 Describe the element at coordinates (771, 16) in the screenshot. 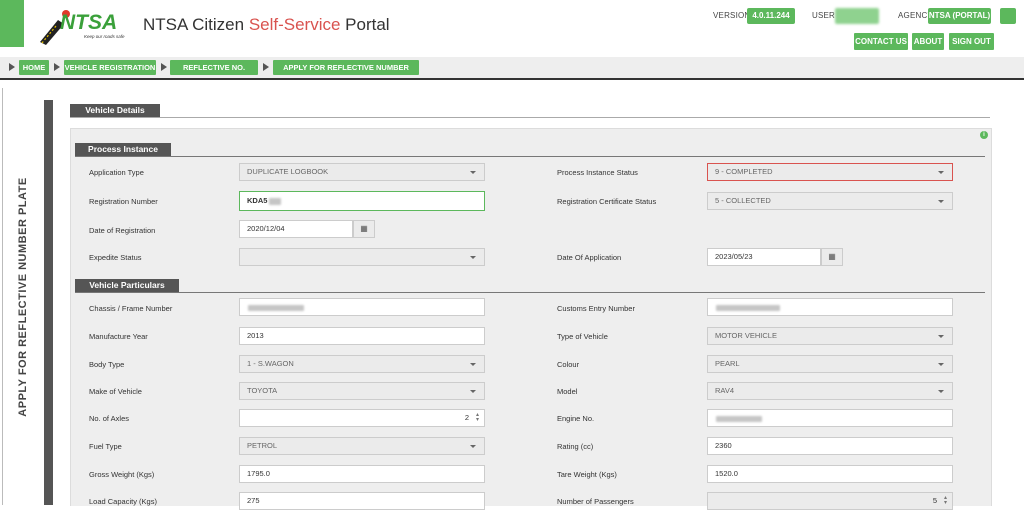

I see `version-badge: 4.0.11.244` at that location.